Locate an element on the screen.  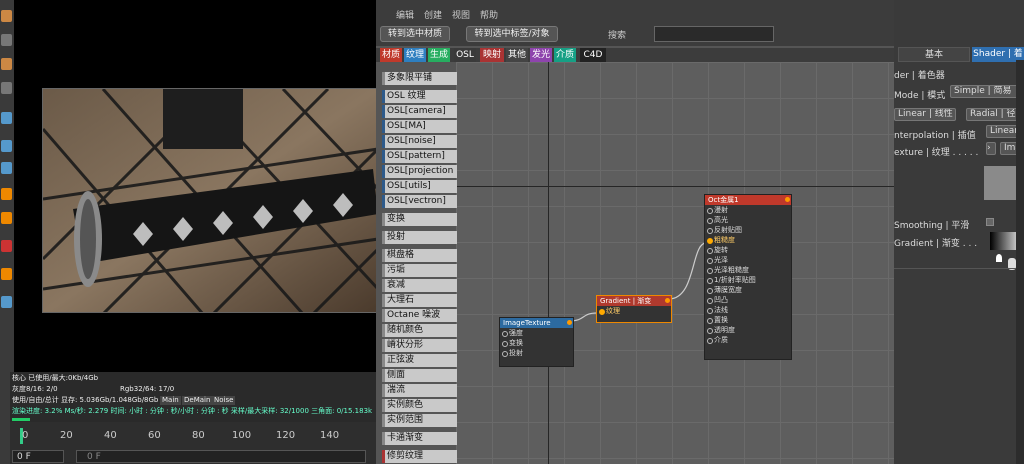
list-item: OSL[noise] is located at coordinates (419, 141).